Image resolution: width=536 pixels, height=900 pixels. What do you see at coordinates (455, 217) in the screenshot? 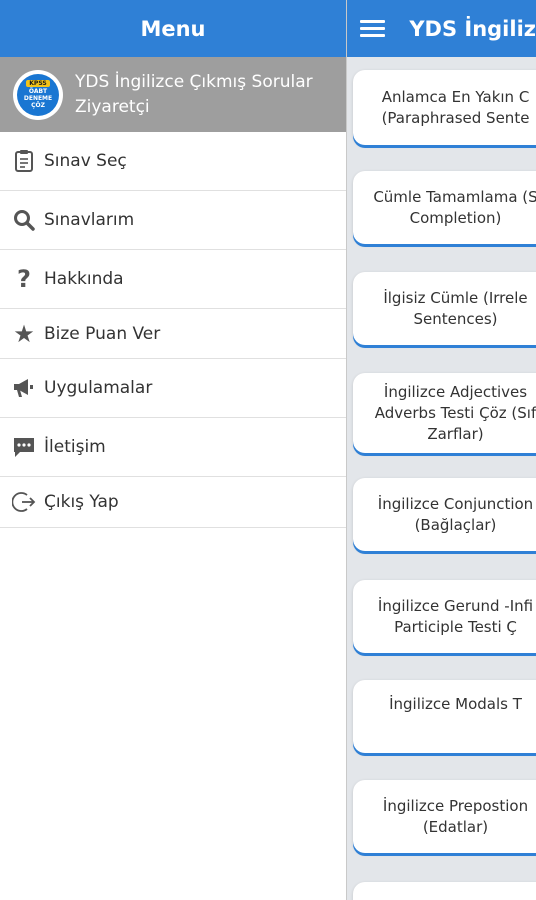
I see `card-line: Completion)` at bounding box center [455, 217].